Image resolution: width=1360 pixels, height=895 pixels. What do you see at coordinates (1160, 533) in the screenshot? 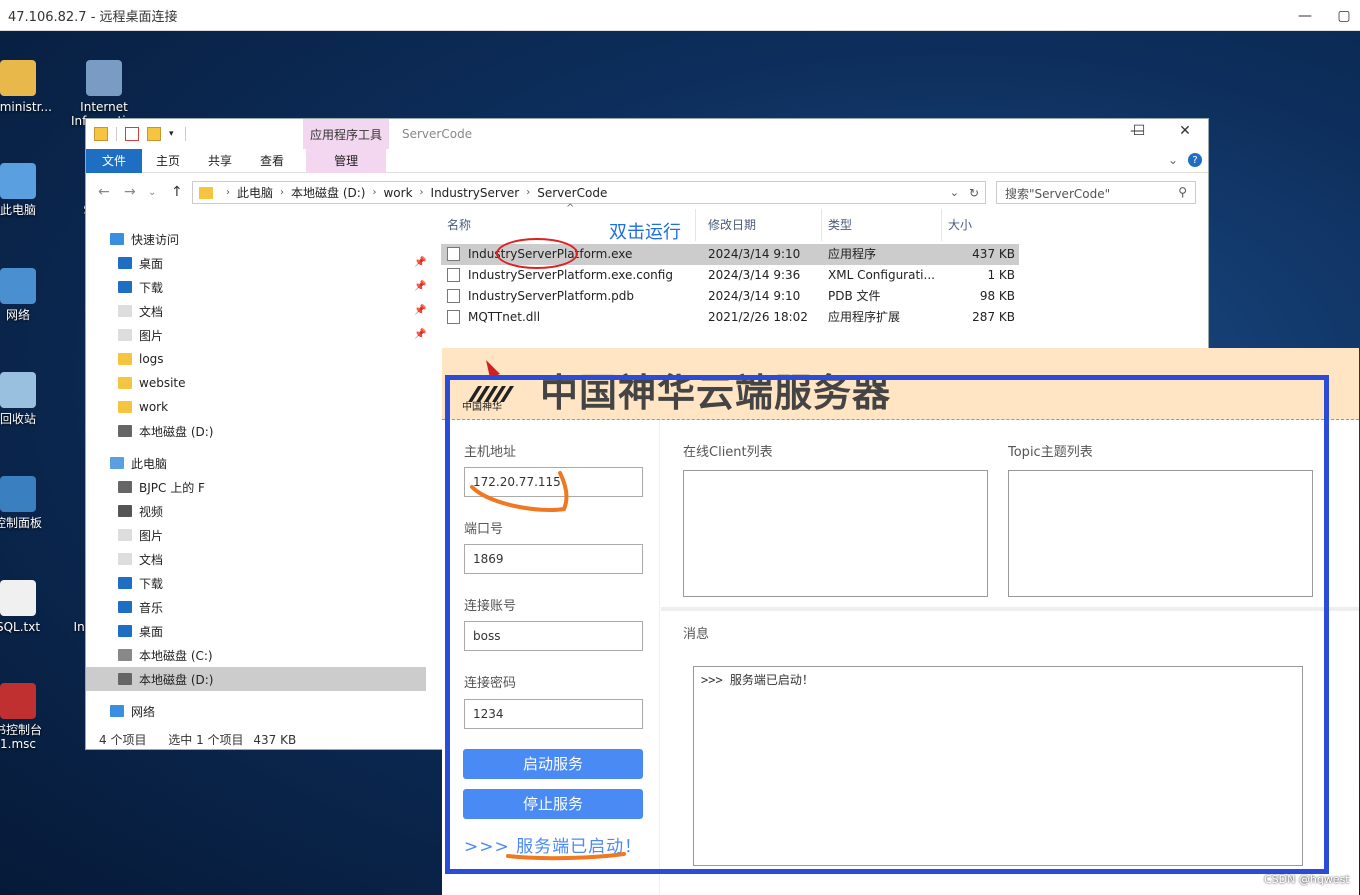
I see `topics-list` at bounding box center [1160, 533].